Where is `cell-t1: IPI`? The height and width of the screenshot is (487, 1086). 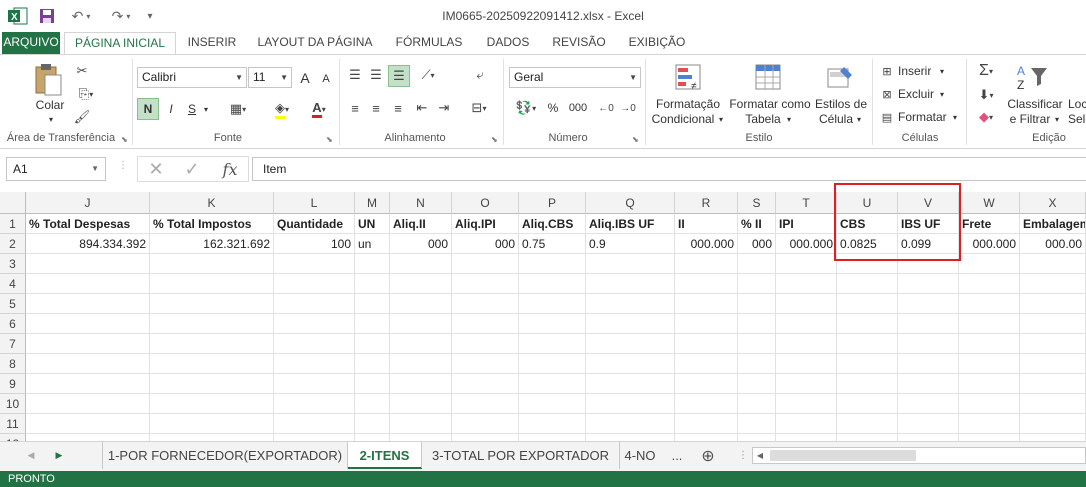
cell-t1: IPI is located at coordinates (806, 224).